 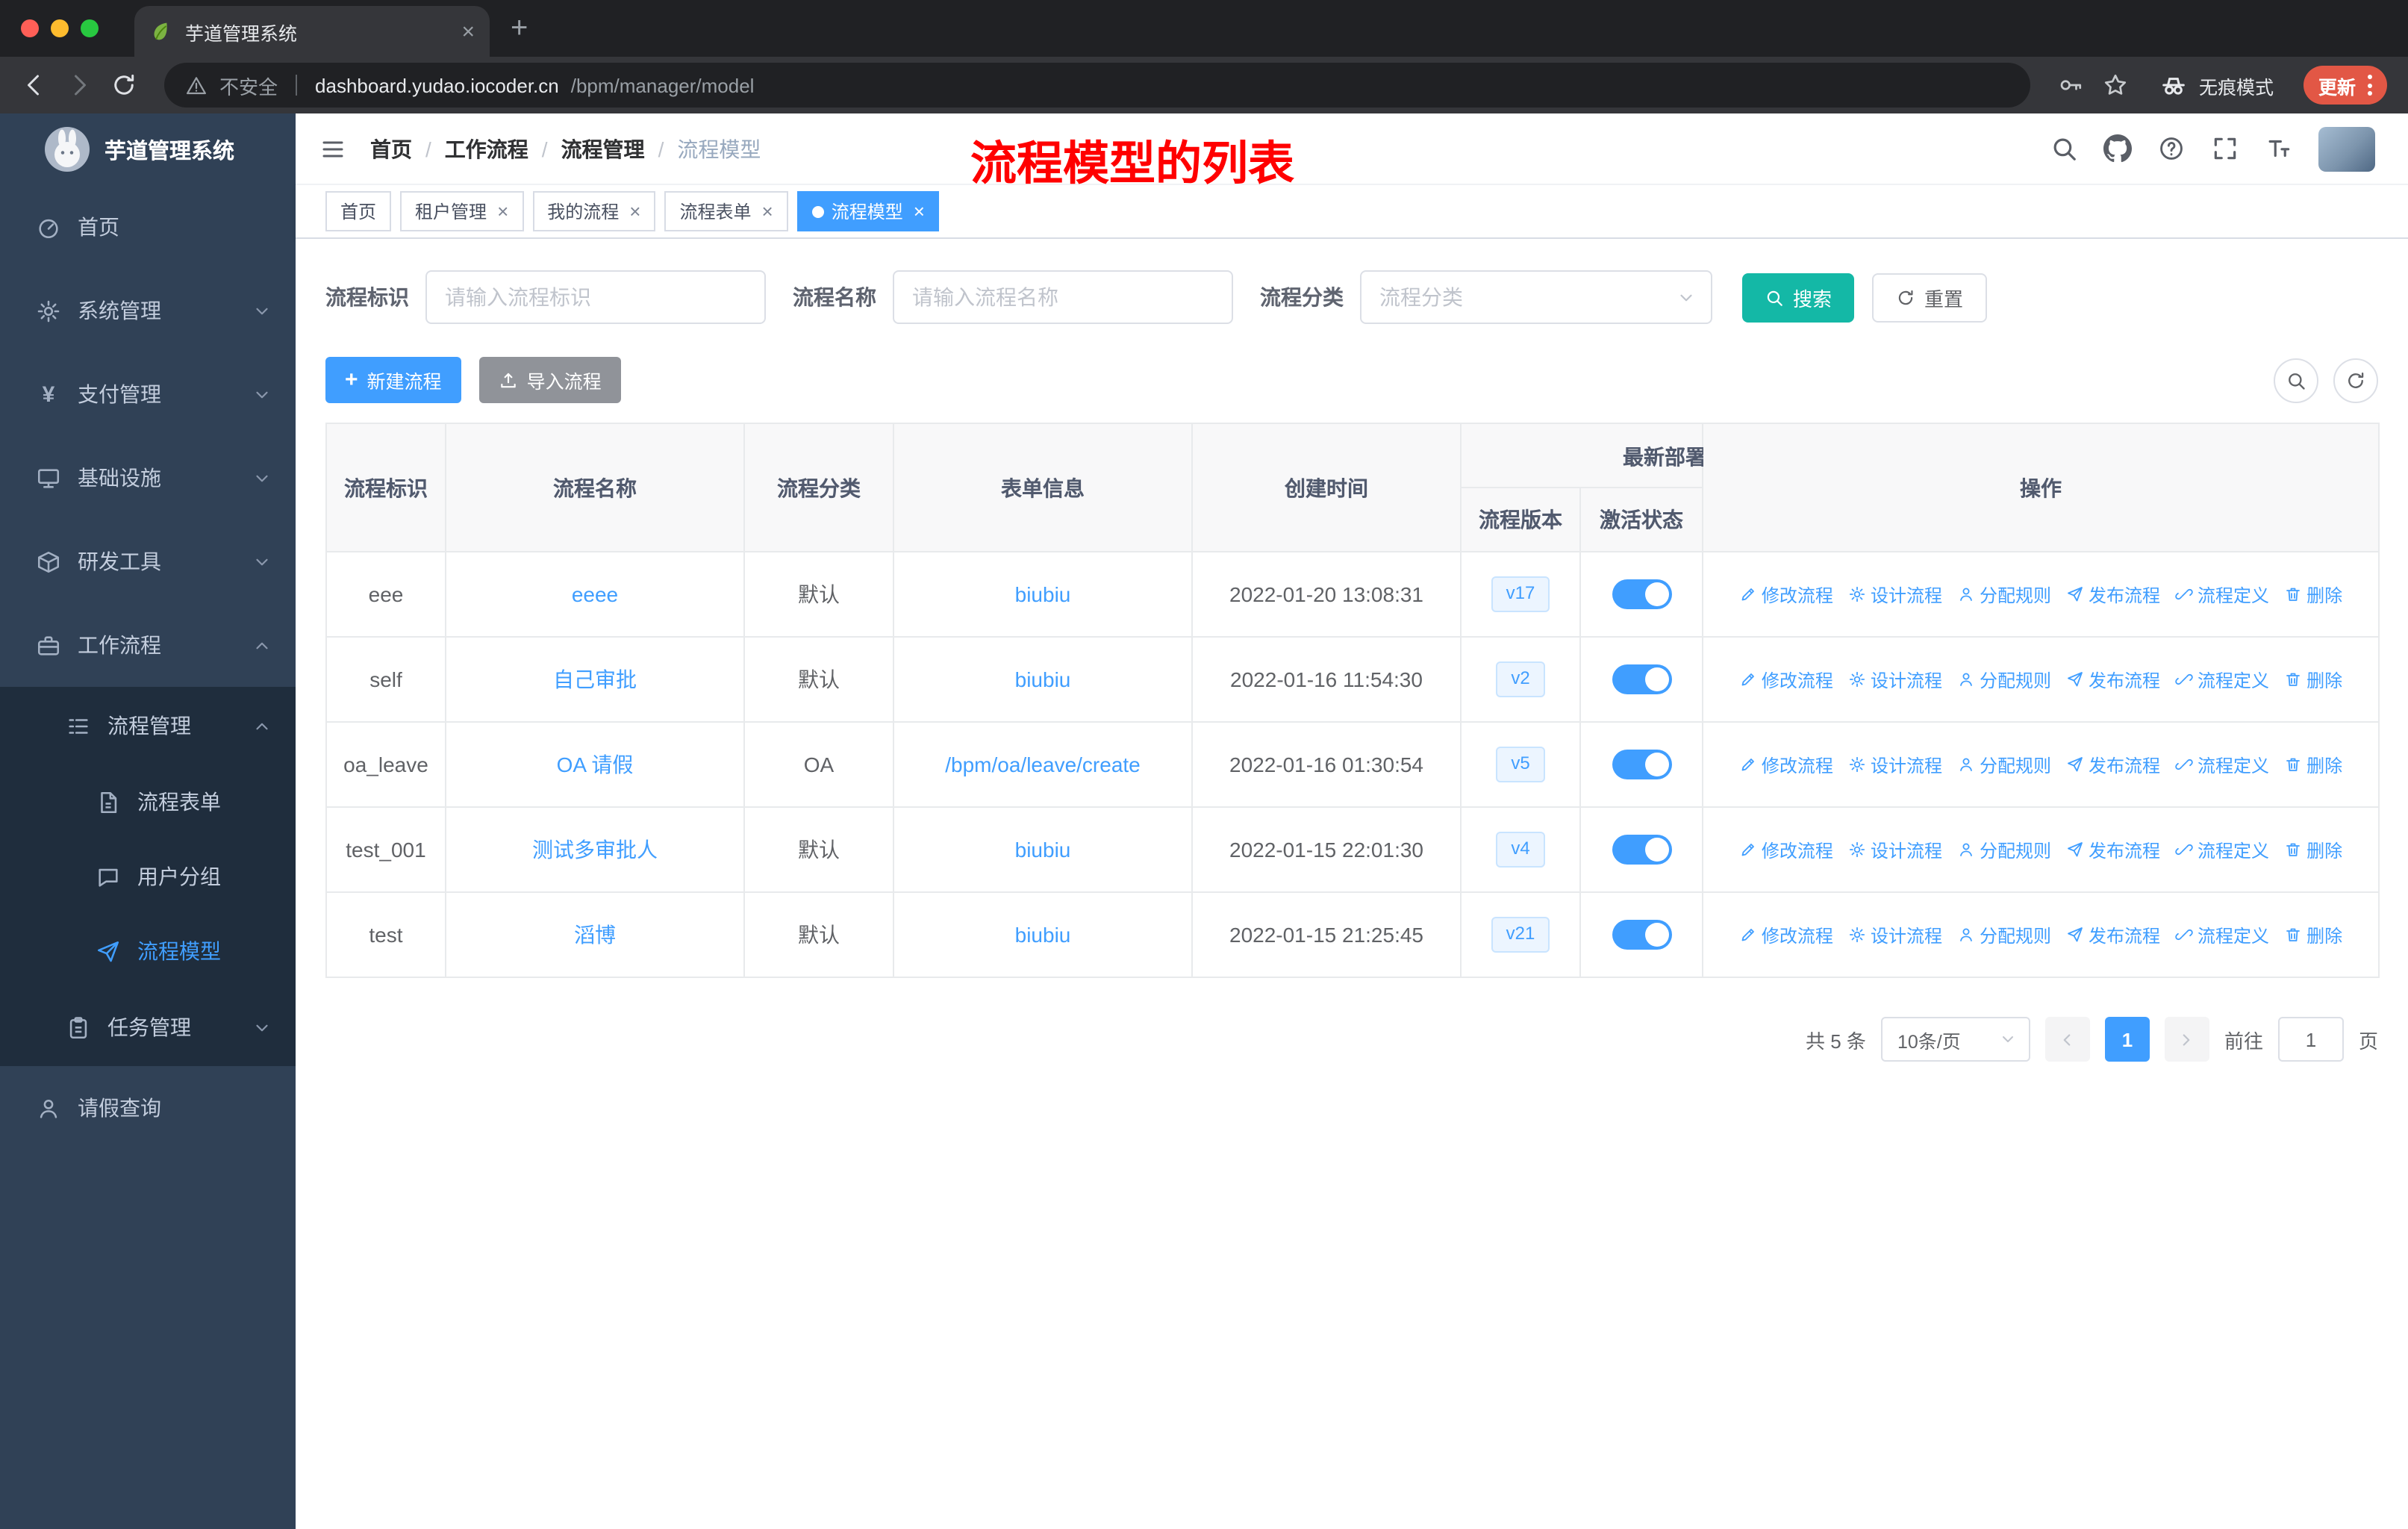 What do you see at coordinates (393, 380) in the screenshot?
I see `create-process-button: 新建流程` at bounding box center [393, 380].